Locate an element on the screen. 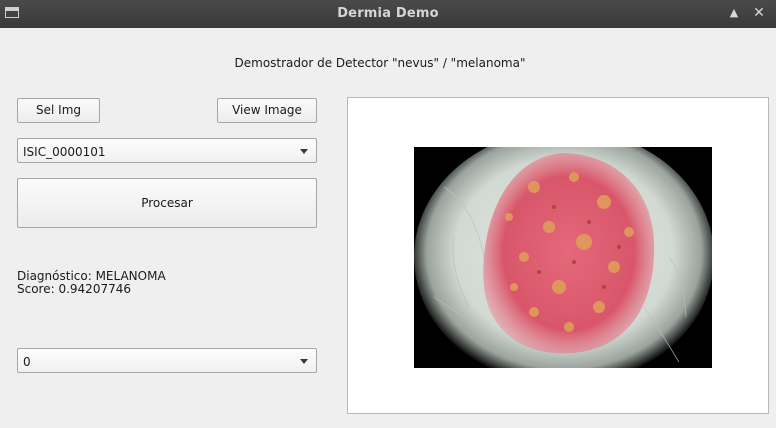  image-select: ISIC_0000101 is located at coordinates (167, 150).